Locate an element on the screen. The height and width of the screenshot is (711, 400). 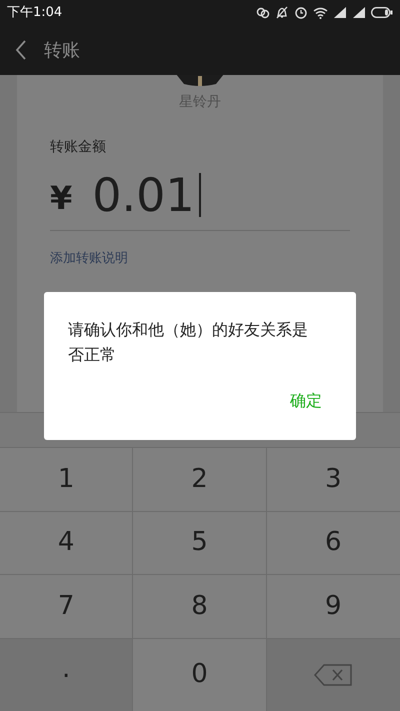
digit-key: 0 is located at coordinates (200, 674).